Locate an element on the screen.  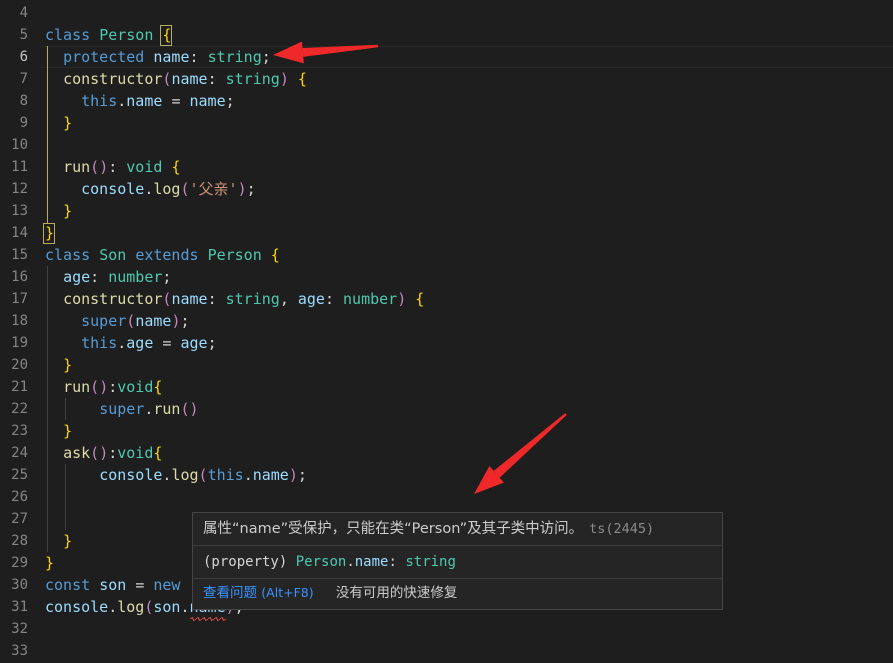
line-number: 17 is located at coordinates (19, 299).